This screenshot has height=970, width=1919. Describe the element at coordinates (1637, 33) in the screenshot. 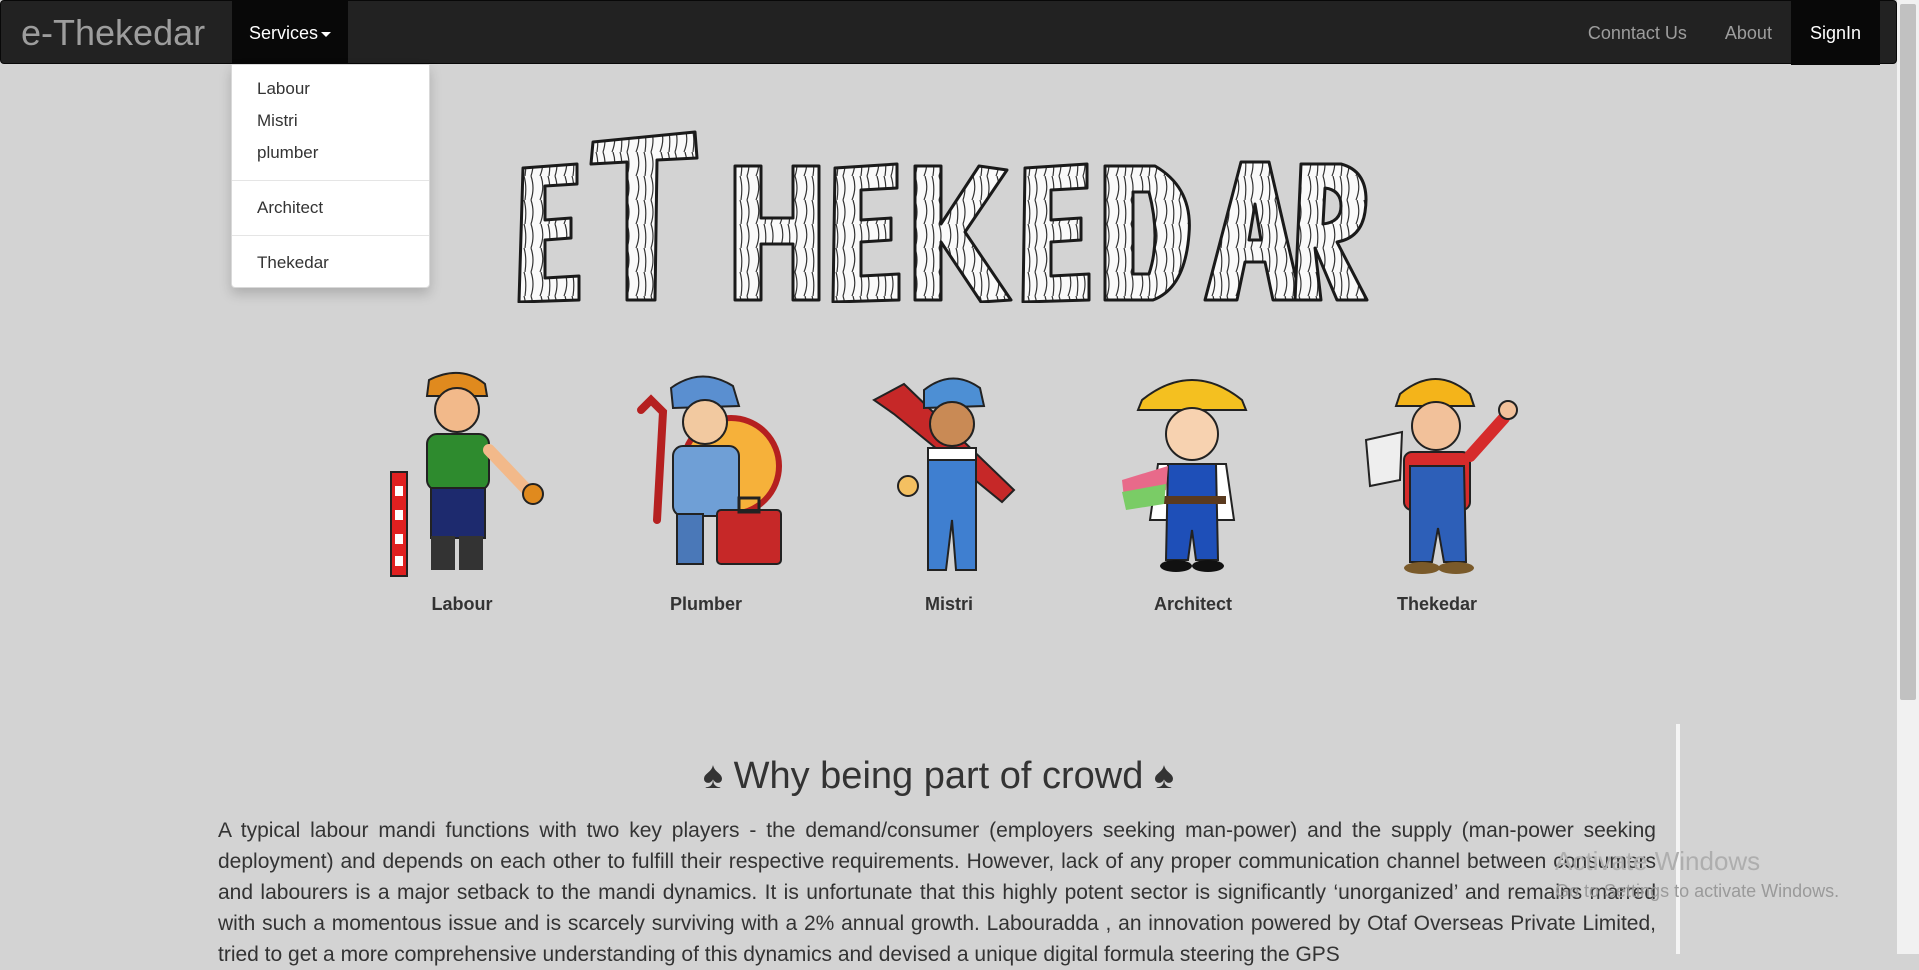

I see `nav-contact-us: Conntact Us` at that location.